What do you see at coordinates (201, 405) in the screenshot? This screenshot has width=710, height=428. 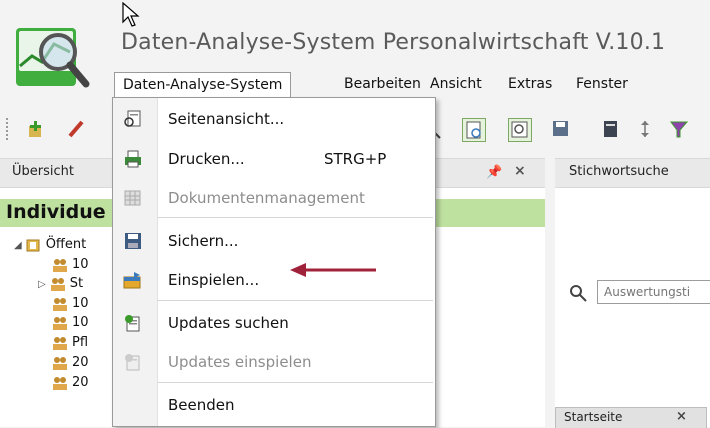 I see `menu-item-label: Beenden` at bounding box center [201, 405].